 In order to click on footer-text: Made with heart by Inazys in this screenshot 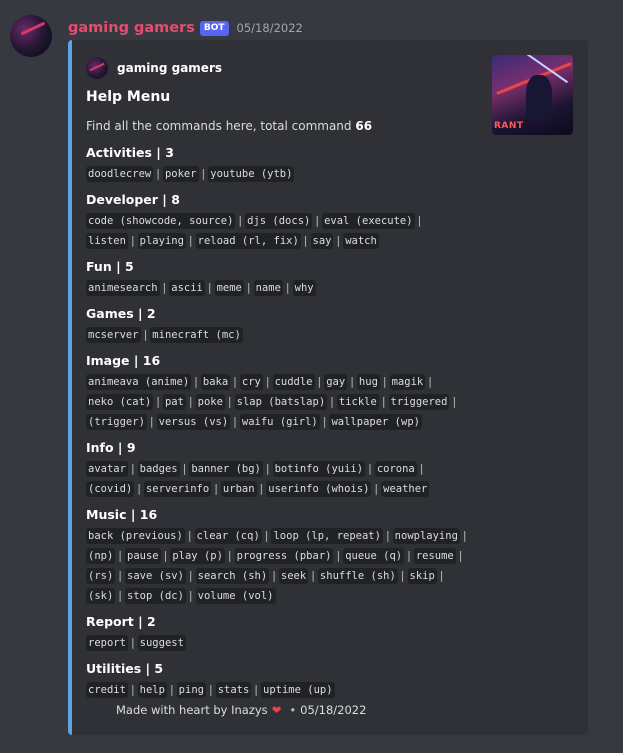, I will do `click(192, 710)`.